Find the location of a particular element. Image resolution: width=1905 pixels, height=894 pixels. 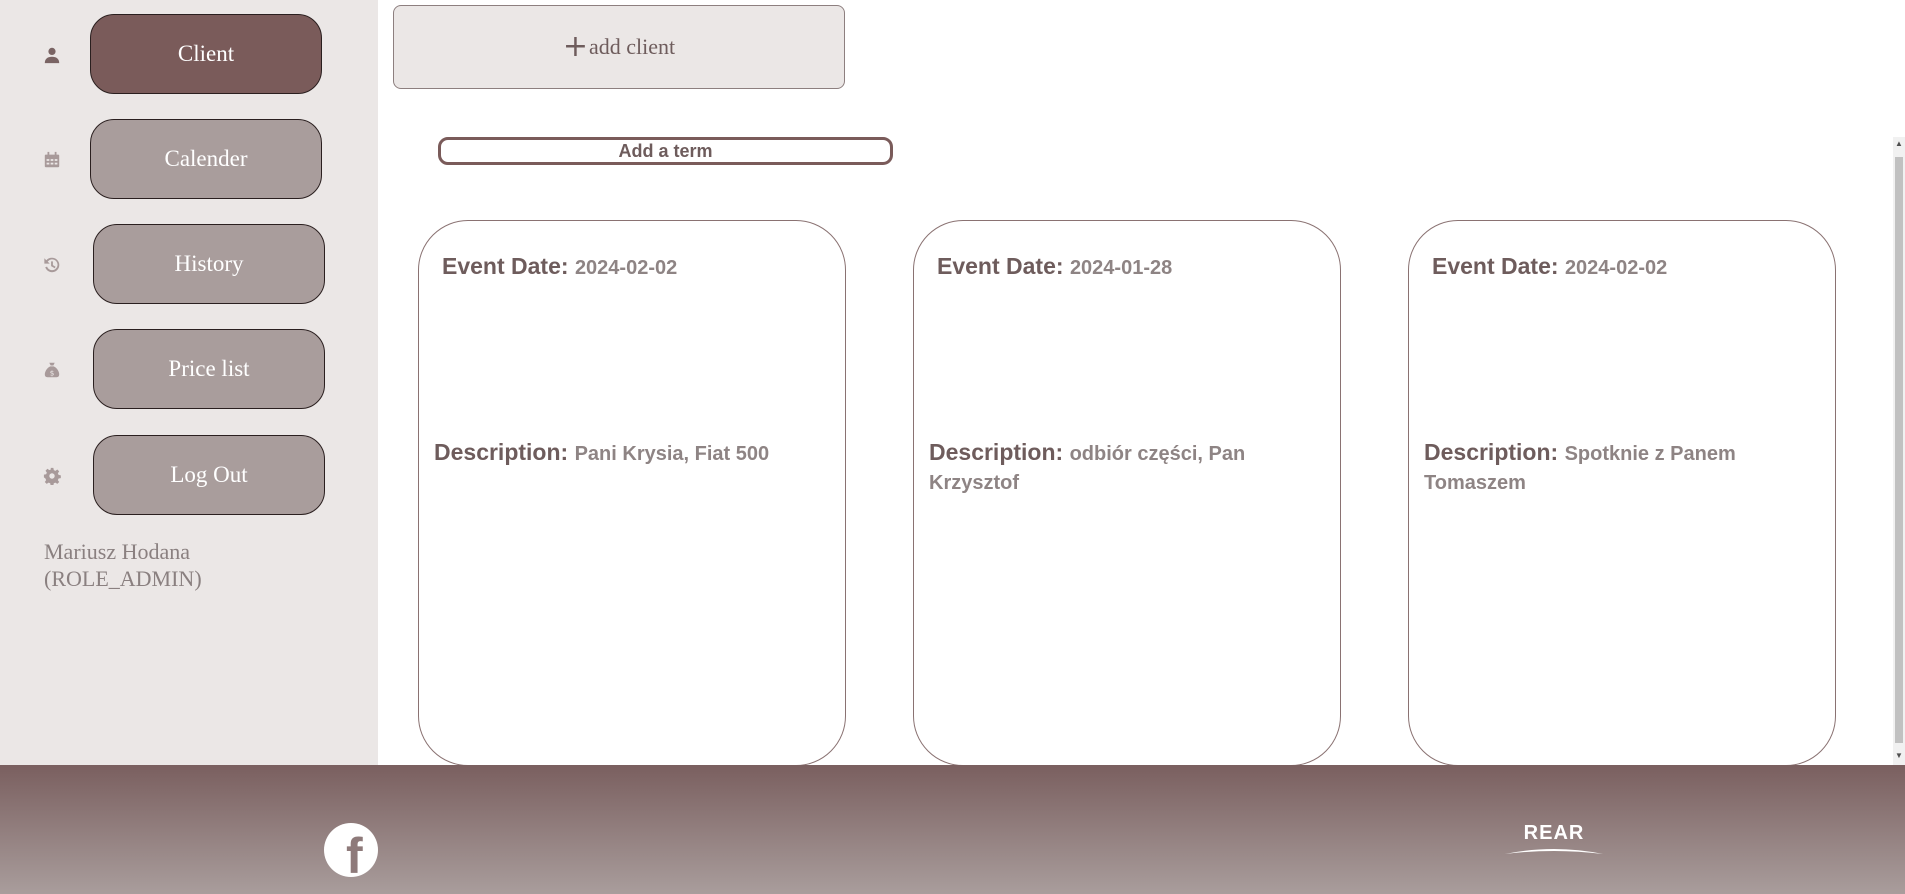

calender-button: Calender is located at coordinates (206, 159).